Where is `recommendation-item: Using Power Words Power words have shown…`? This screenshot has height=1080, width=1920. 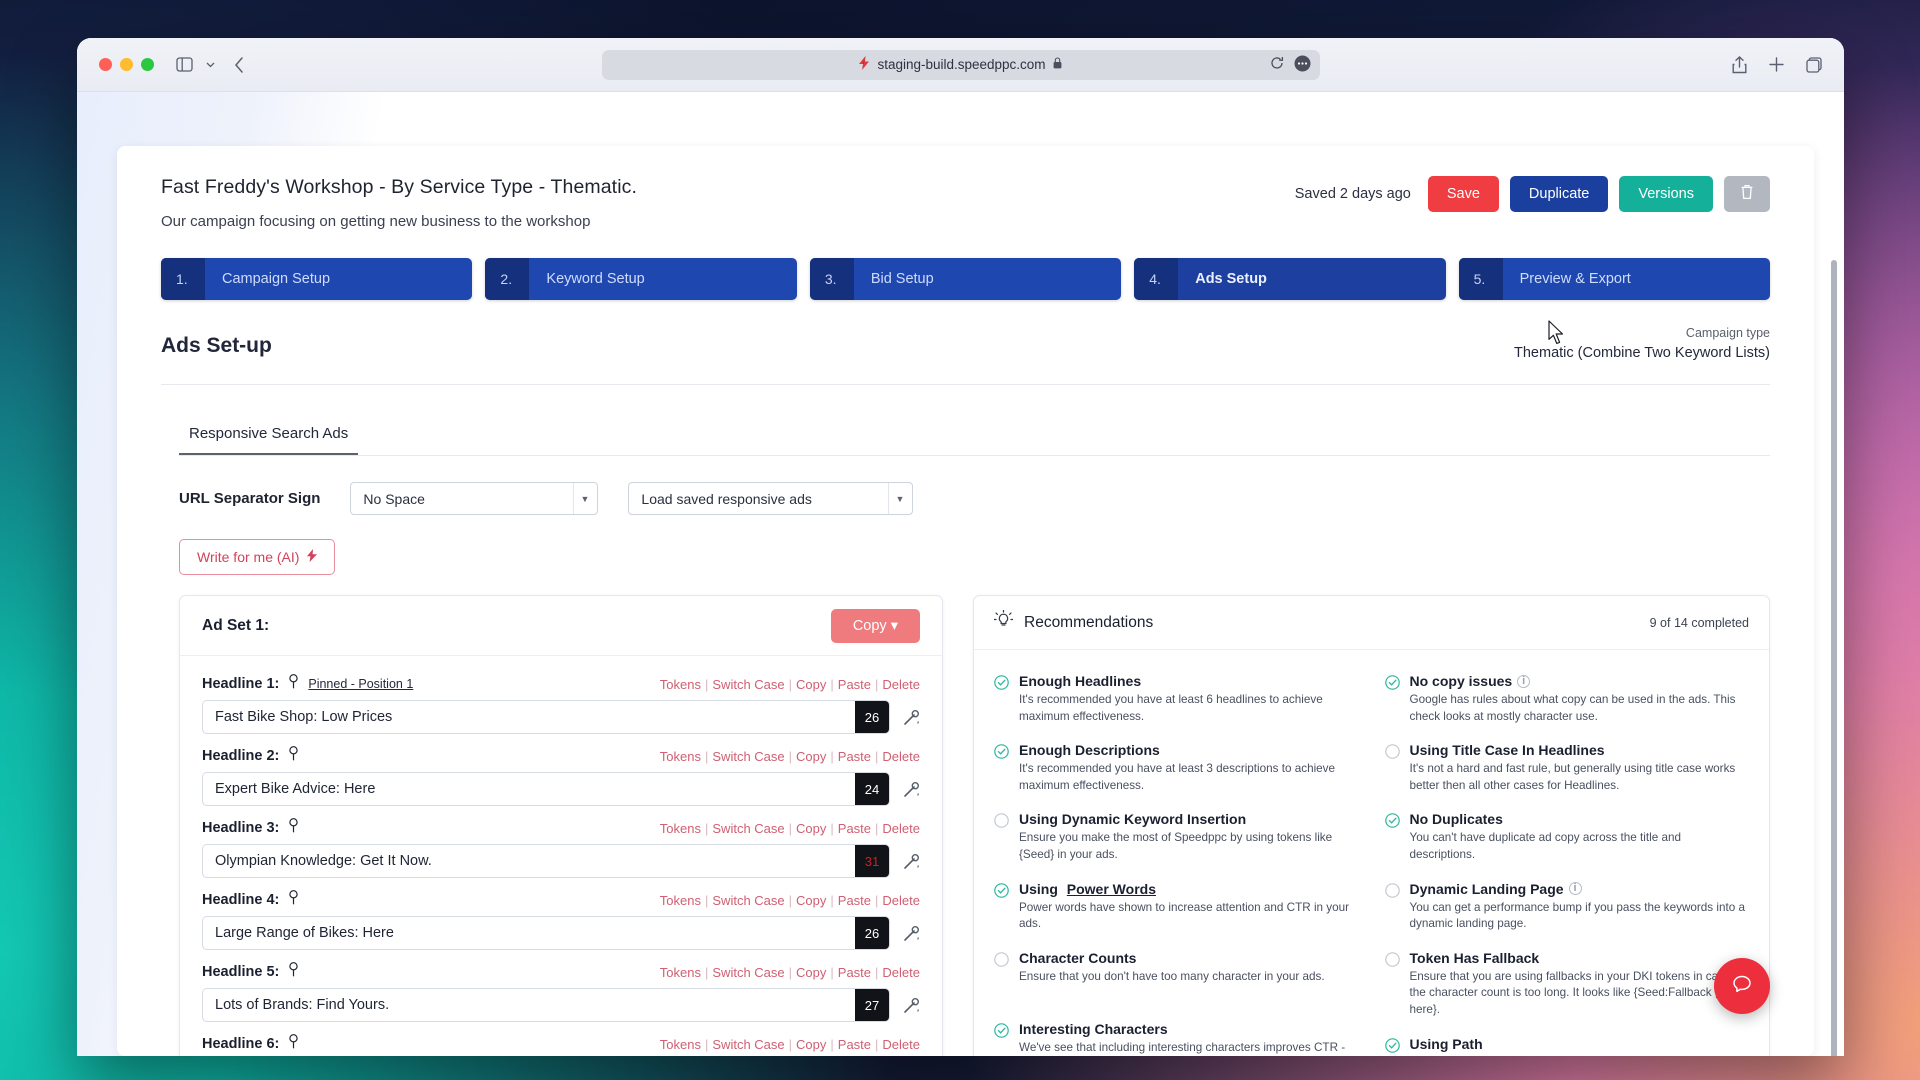 recommendation-item: Using Power Words Power words have shown… is located at coordinates (1176, 908).